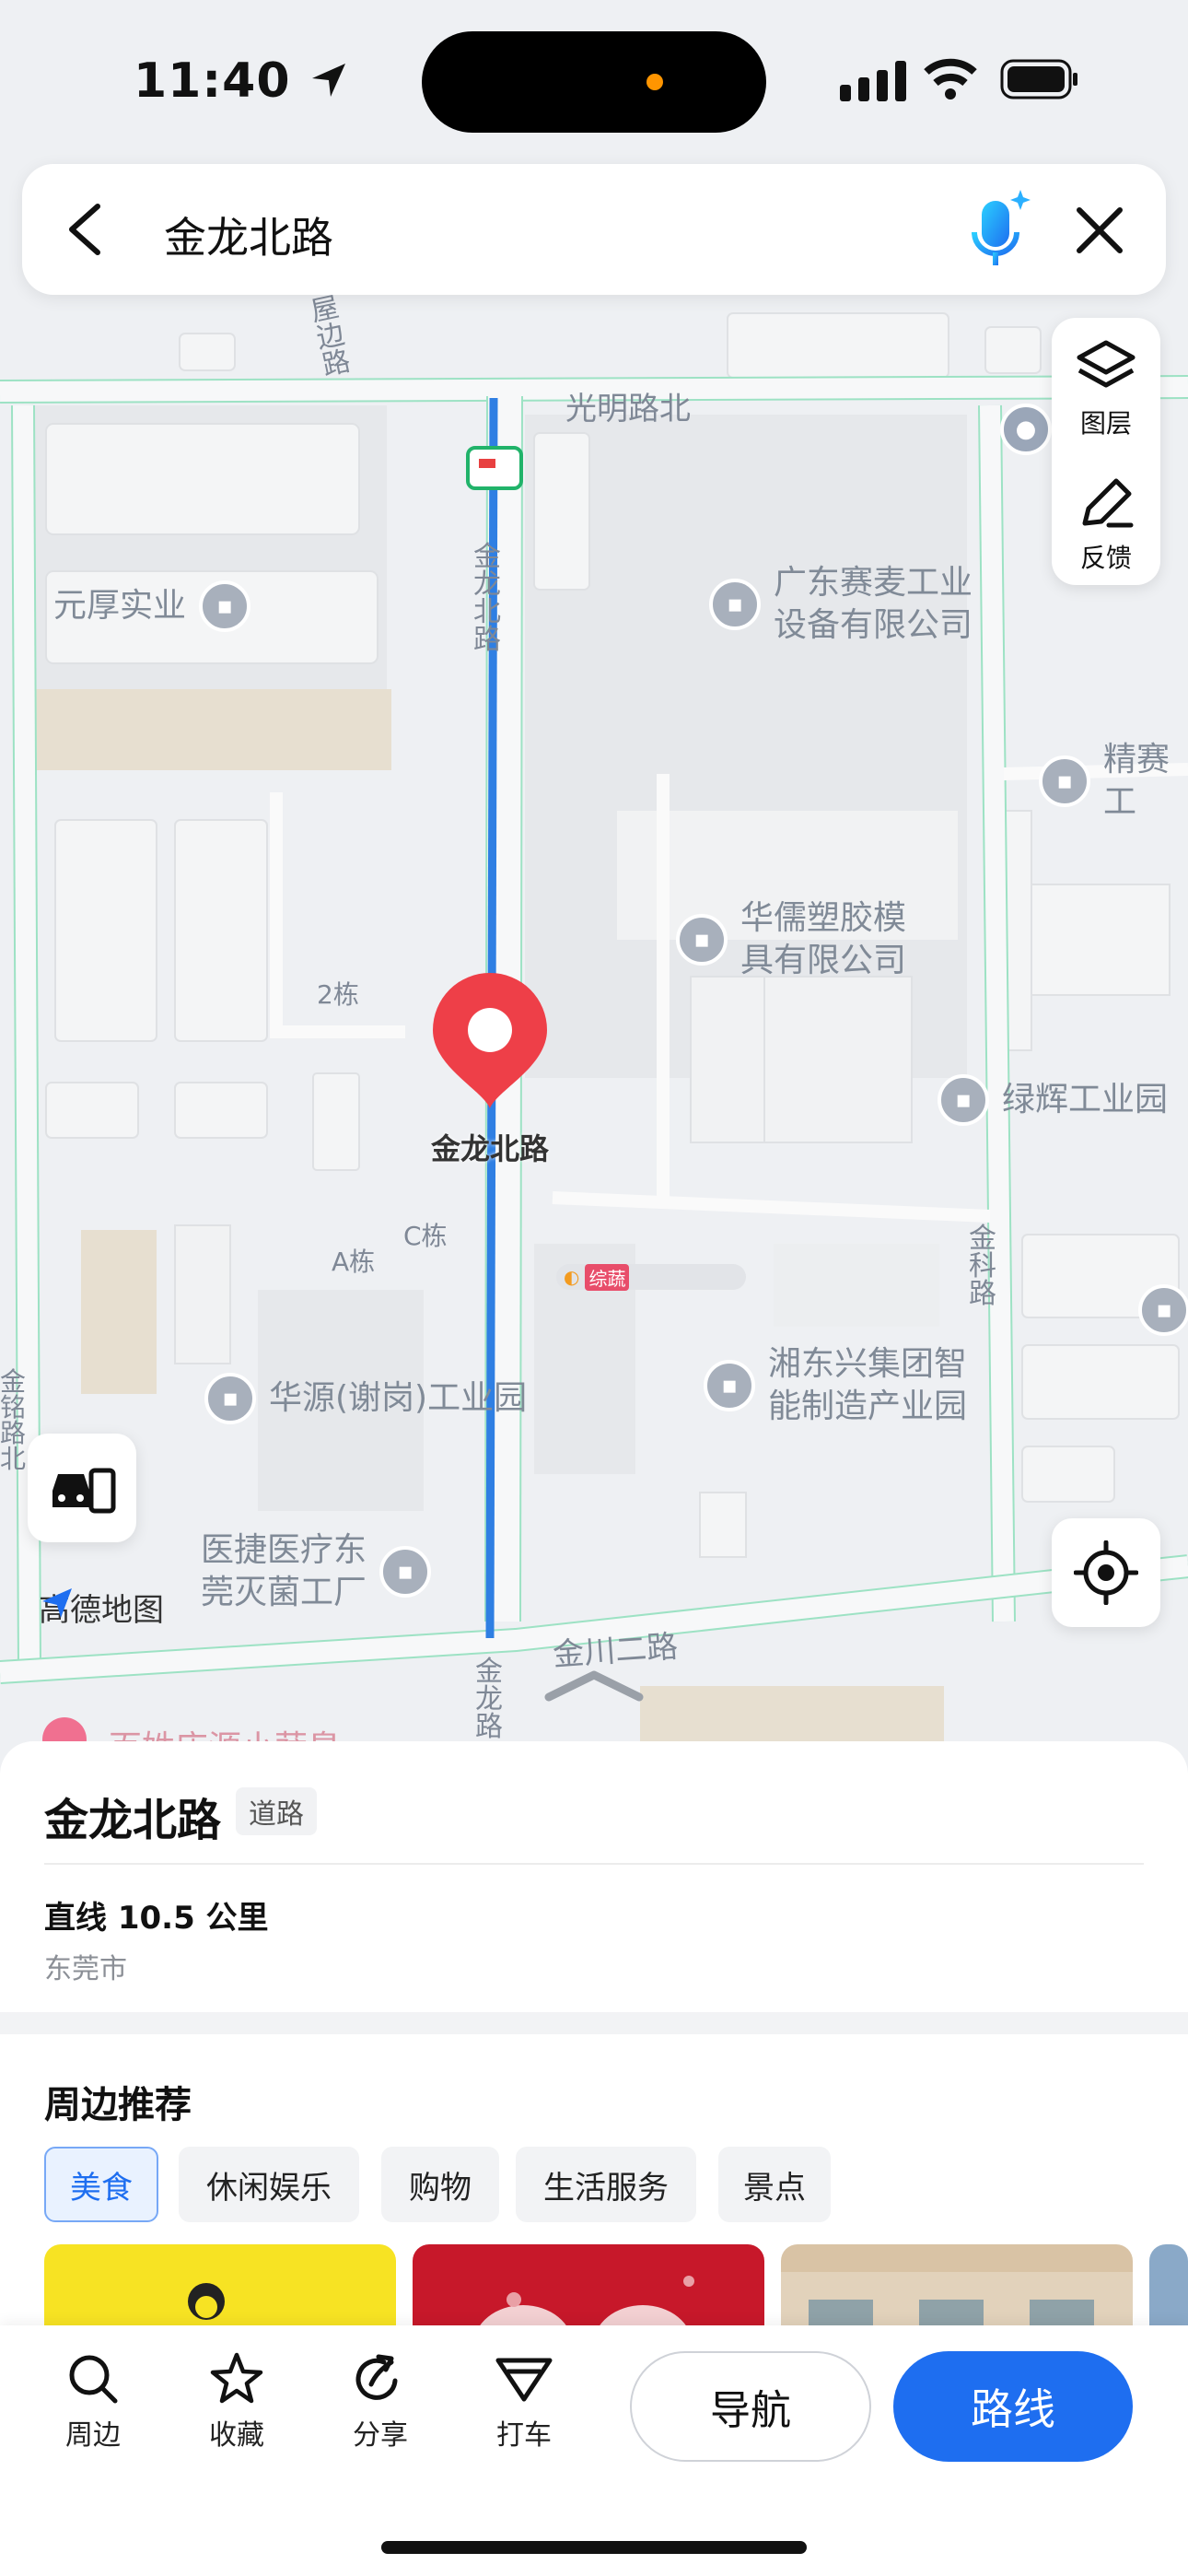 The image size is (1188, 2576). I want to click on poi-edge: ▪, so click(1163, 1310).